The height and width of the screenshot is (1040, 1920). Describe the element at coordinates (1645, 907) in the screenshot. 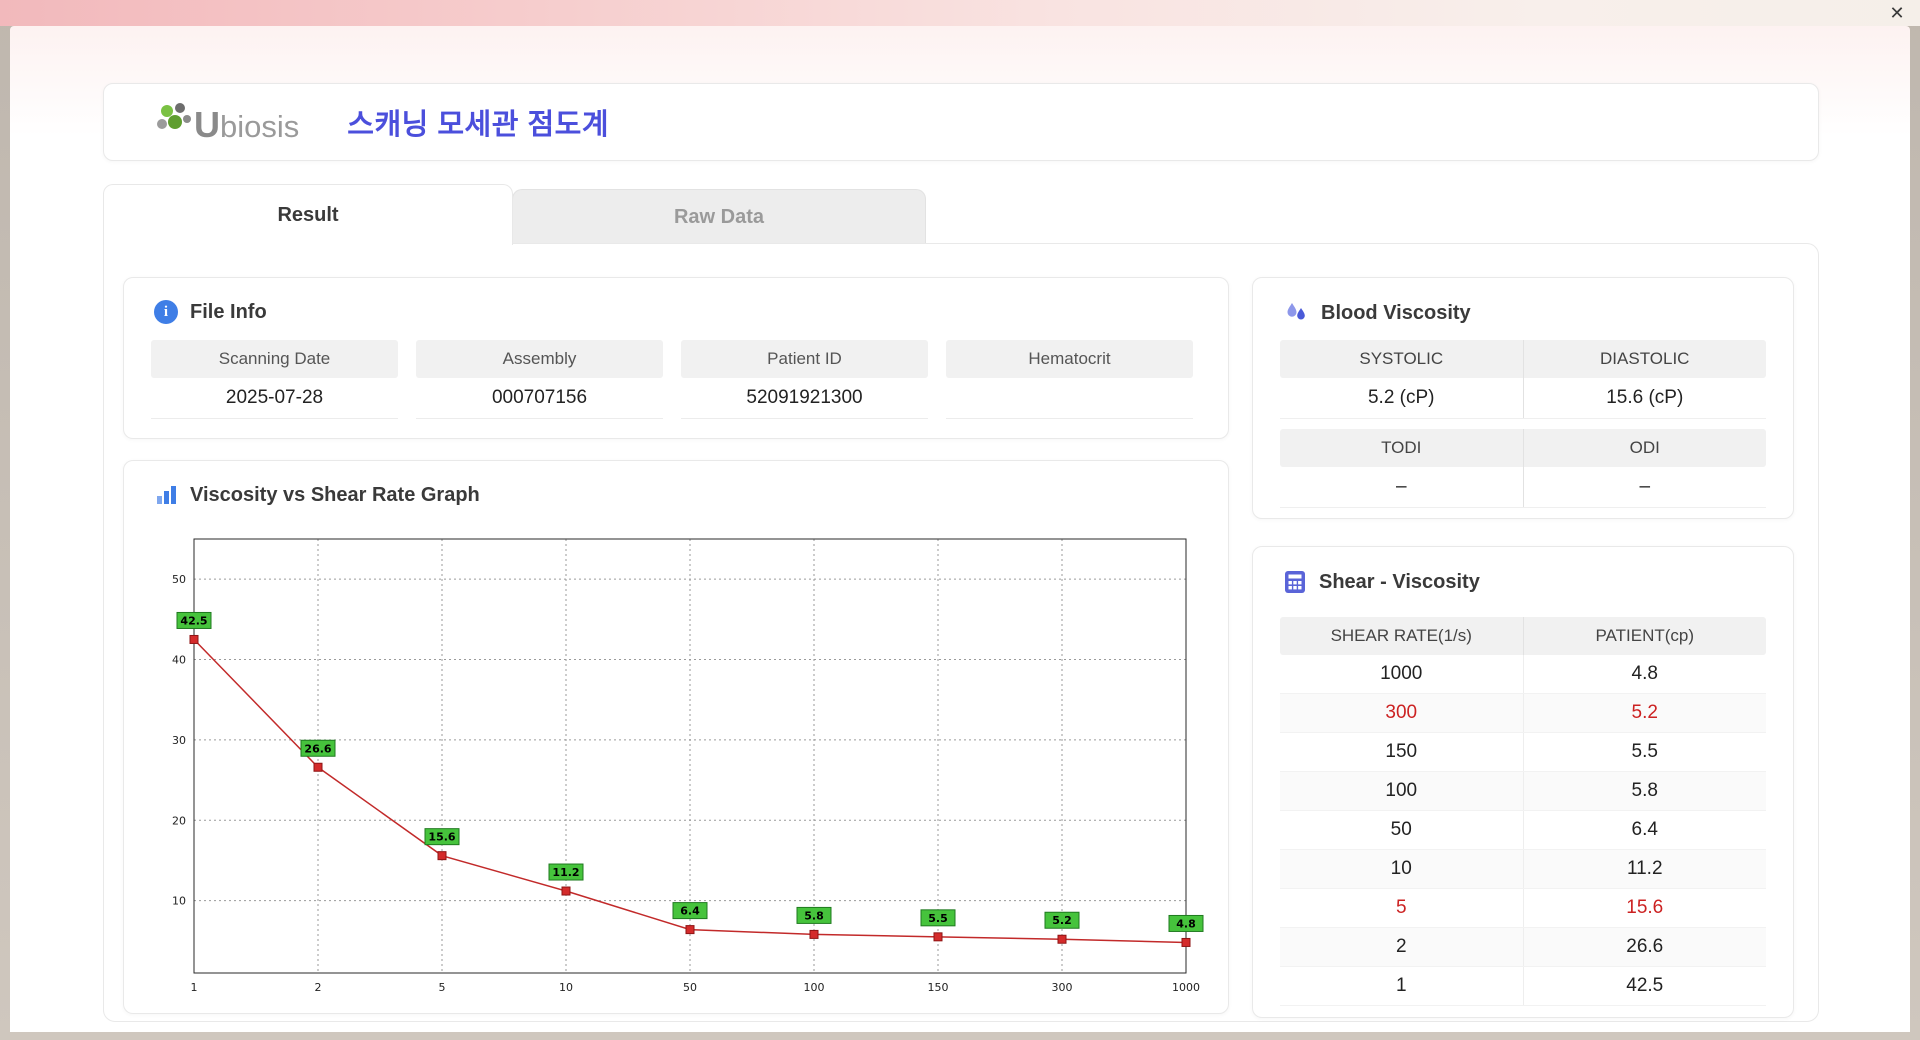

I see `cell-patient: 15.6` at that location.